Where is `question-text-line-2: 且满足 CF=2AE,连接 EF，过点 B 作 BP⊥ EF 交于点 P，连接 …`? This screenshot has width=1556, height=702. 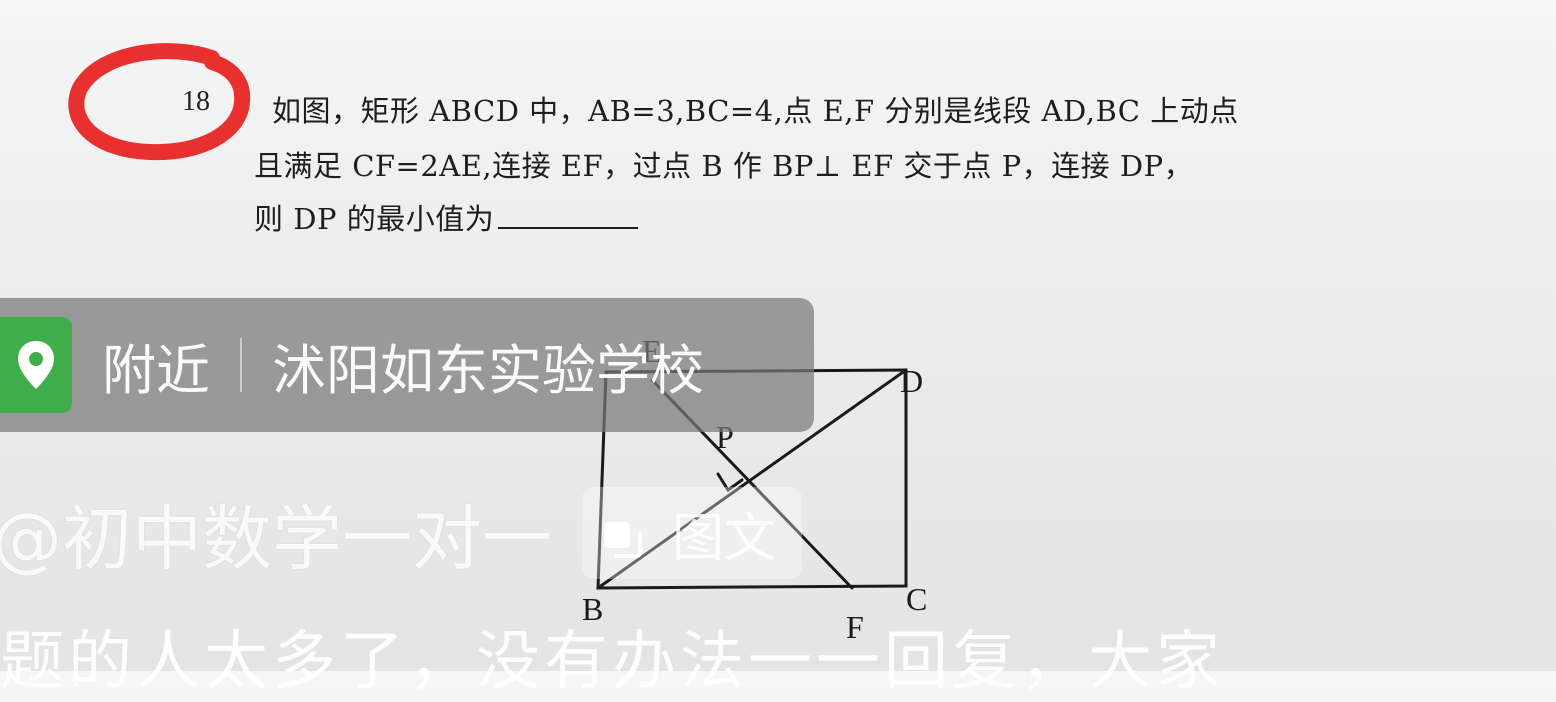
question-text-line-2: 且满足 CF=2AE,连接 EF，过点 B 作 BP⊥ EF 交于点 P，连接 … is located at coordinates (724, 166).